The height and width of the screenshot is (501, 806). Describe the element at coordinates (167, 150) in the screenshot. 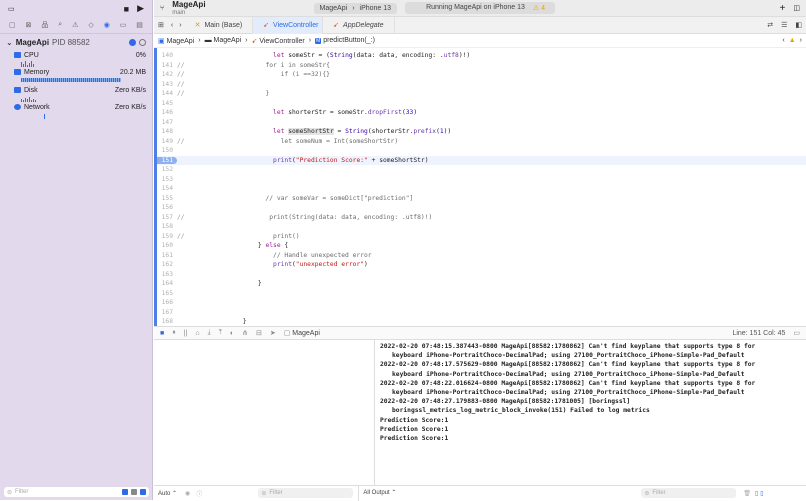

I see `line-number: 150` at that location.